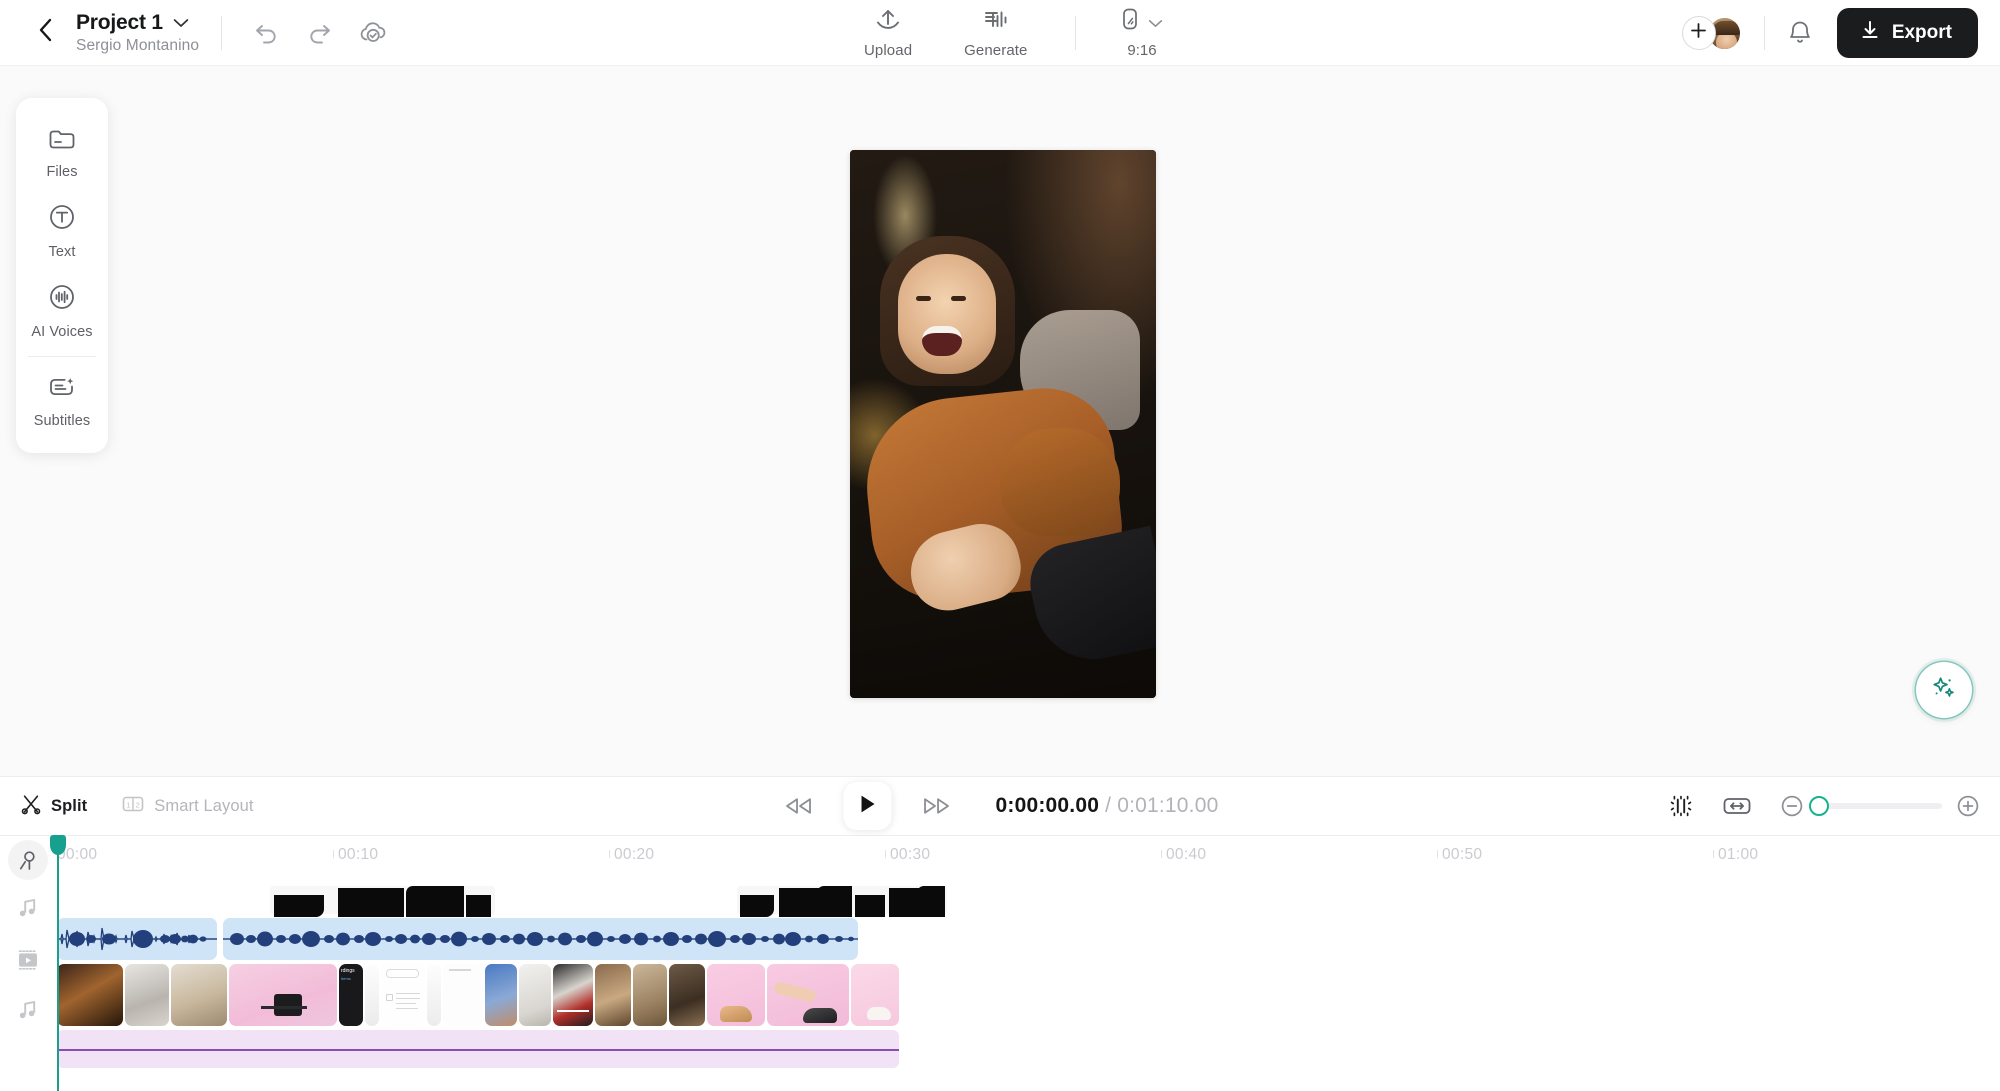 The width and height of the screenshot is (2000, 1091). I want to click on audio-track-icon, so click(28, 908).